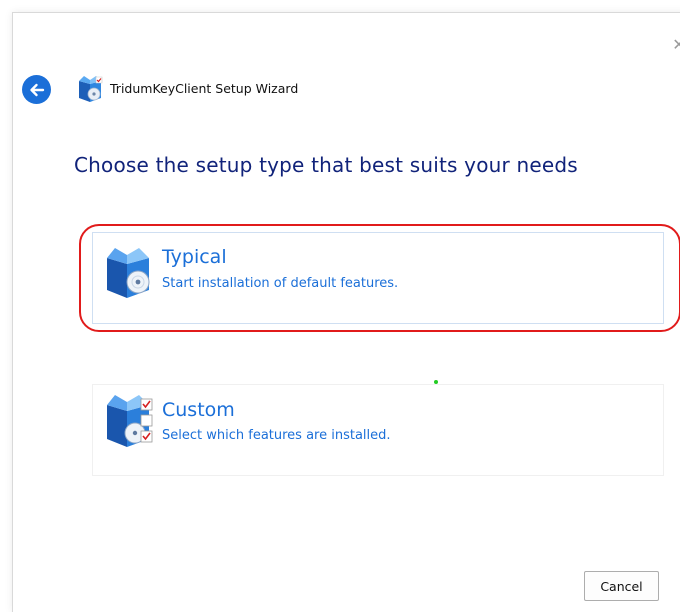 The height and width of the screenshot is (612, 680). What do you see at coordinates (204, 88) in the screenshot?
I see `window-title: TridumKeyClient Setup Wizard` at bounding box center [204, 88].